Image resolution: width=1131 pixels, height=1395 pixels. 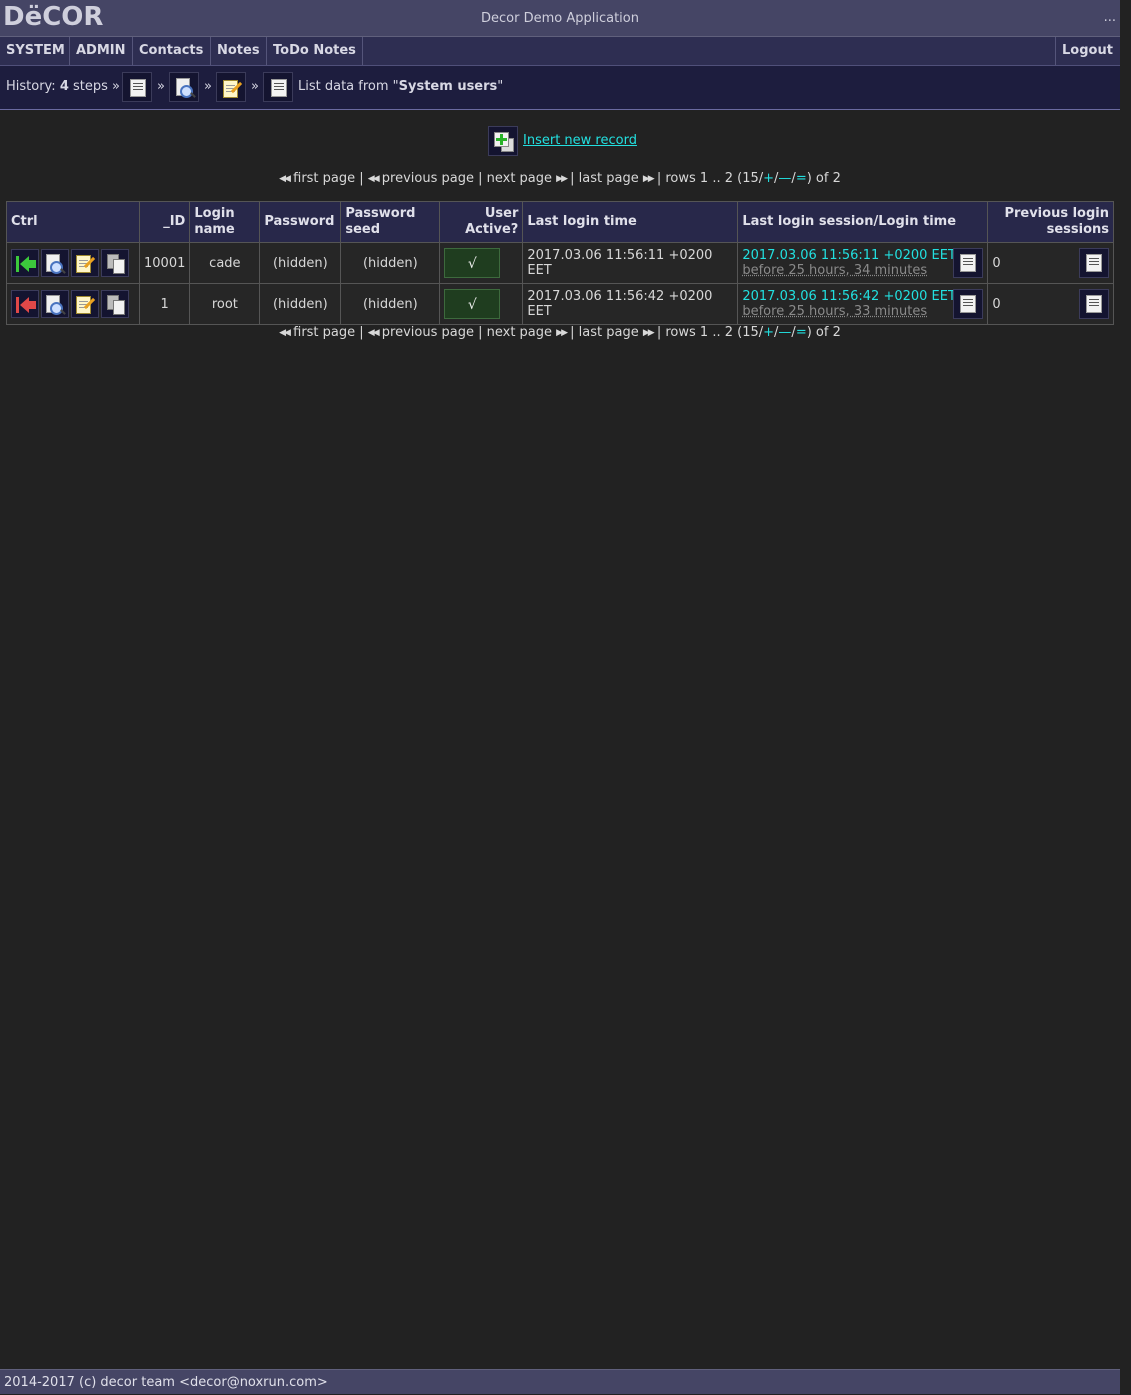 What do you see at coordinates (996, 304) in the screenshot?
I see `previous-sessions-count: 0` at bounding box center [996, 304].